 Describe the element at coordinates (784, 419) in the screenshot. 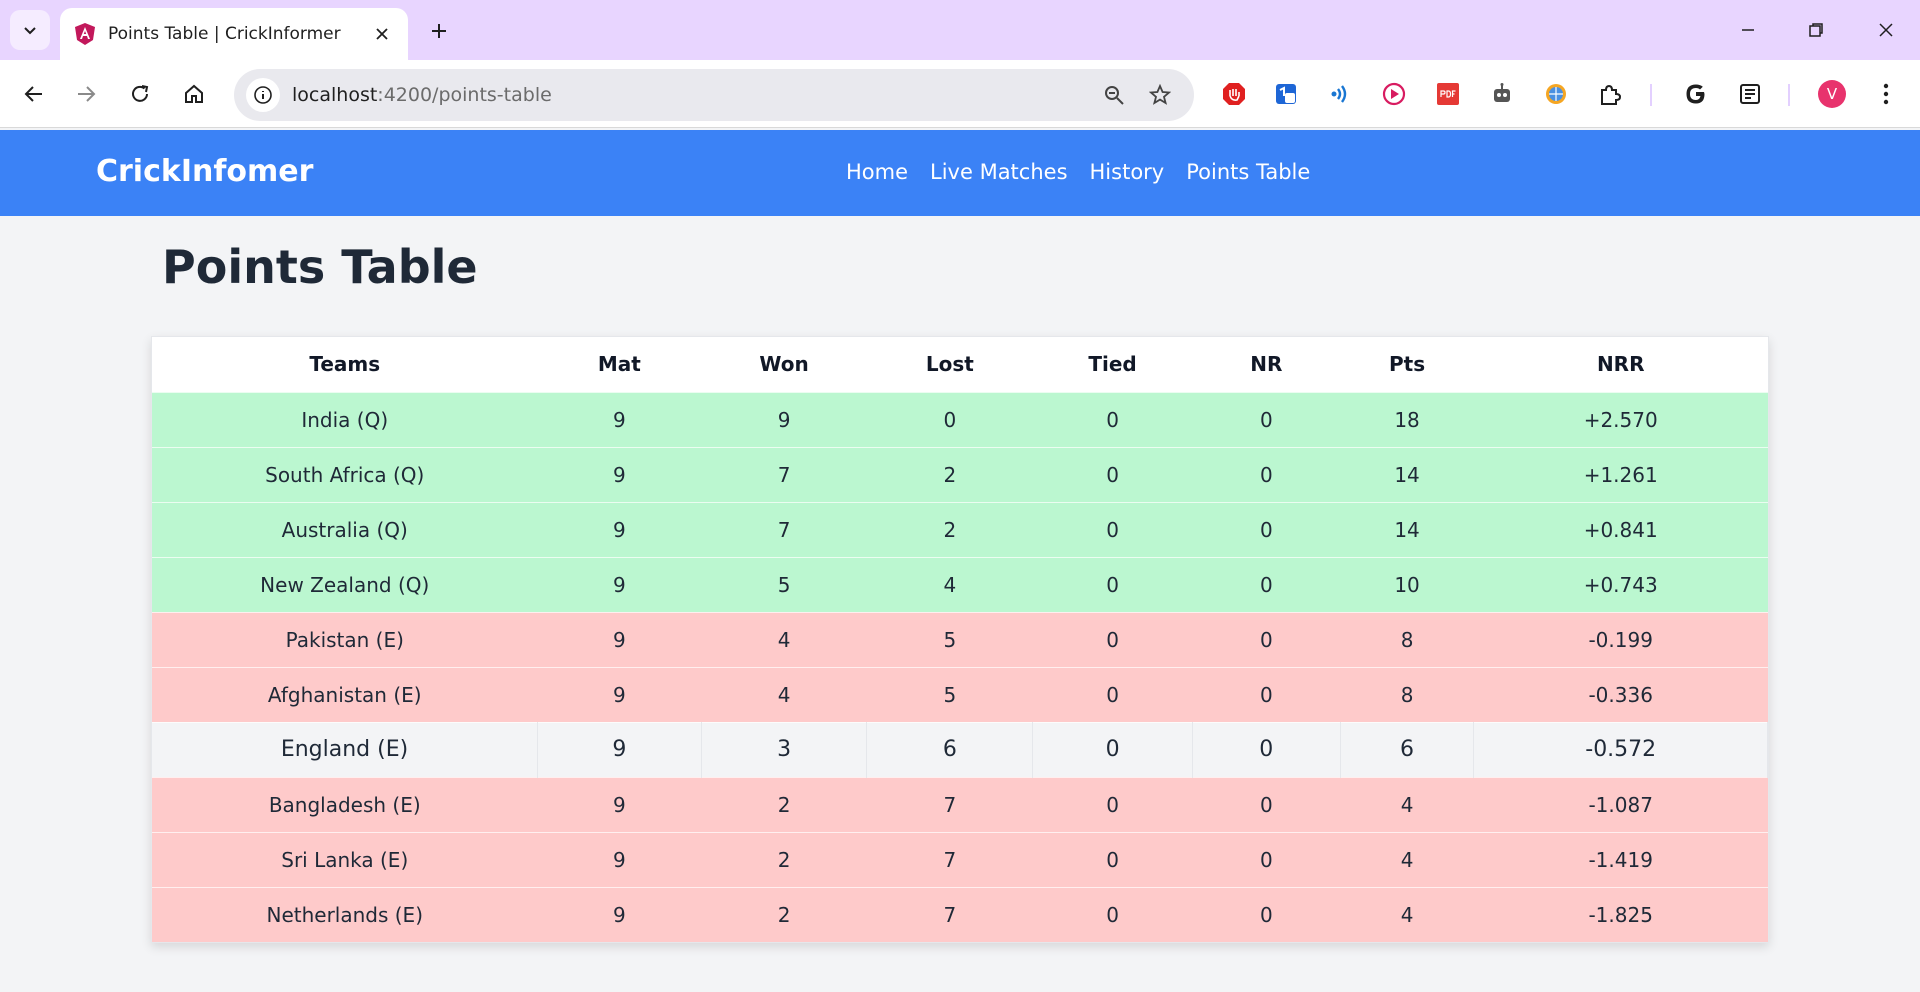

I see `cell-won: 9` at that location.